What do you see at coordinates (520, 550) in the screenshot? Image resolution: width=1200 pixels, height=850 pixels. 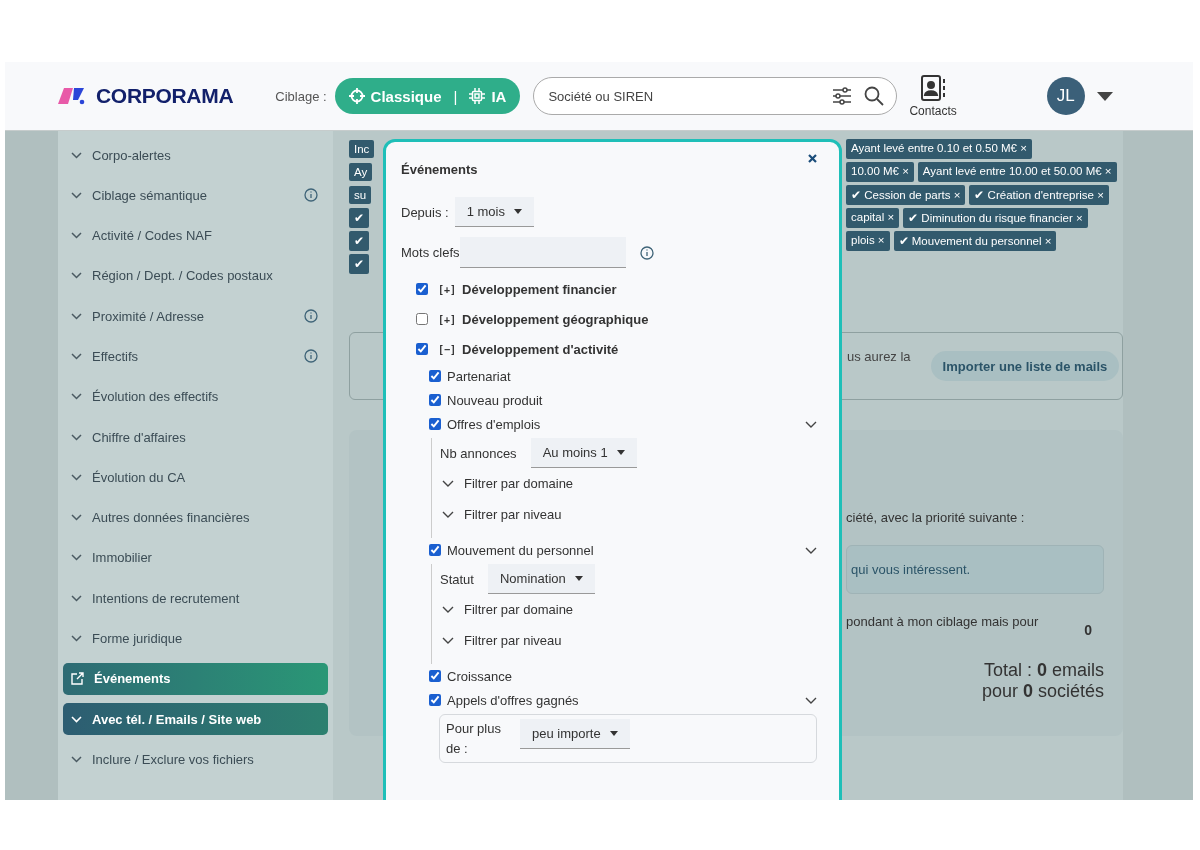 I see `event-label: Mouvement du personnel` at bounding box center [520, 550].